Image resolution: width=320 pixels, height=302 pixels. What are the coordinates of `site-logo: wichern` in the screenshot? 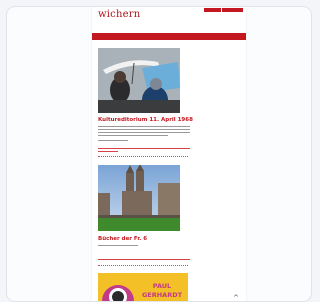 It's located at (119, 14).